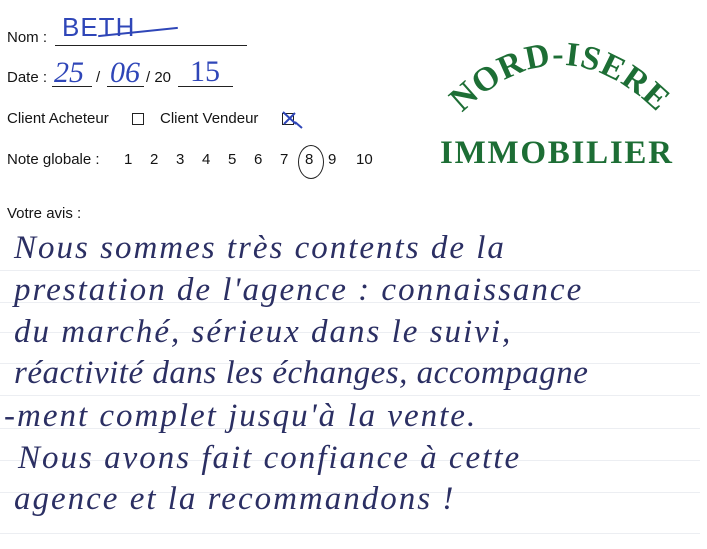 This screenshot has width=707, height=549. I want to click on logo-line2: IMMOBILIER, so click(556, 153).